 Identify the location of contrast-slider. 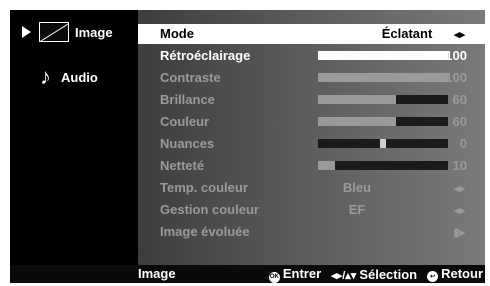
(383, 77).